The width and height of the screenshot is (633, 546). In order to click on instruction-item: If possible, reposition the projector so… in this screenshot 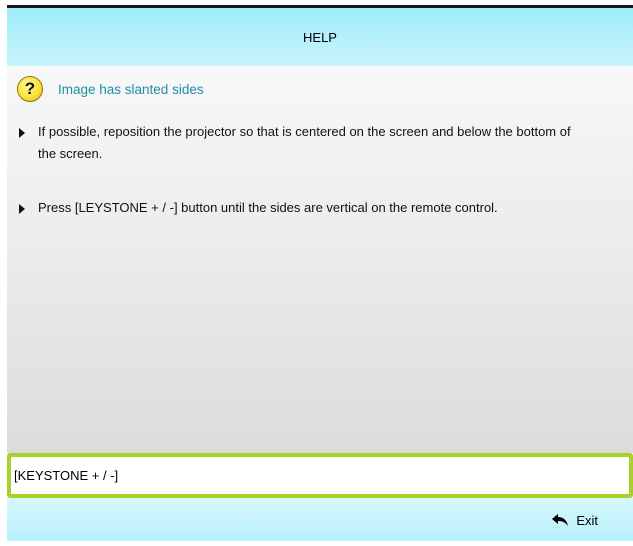, I will do `click(299, 143)`.